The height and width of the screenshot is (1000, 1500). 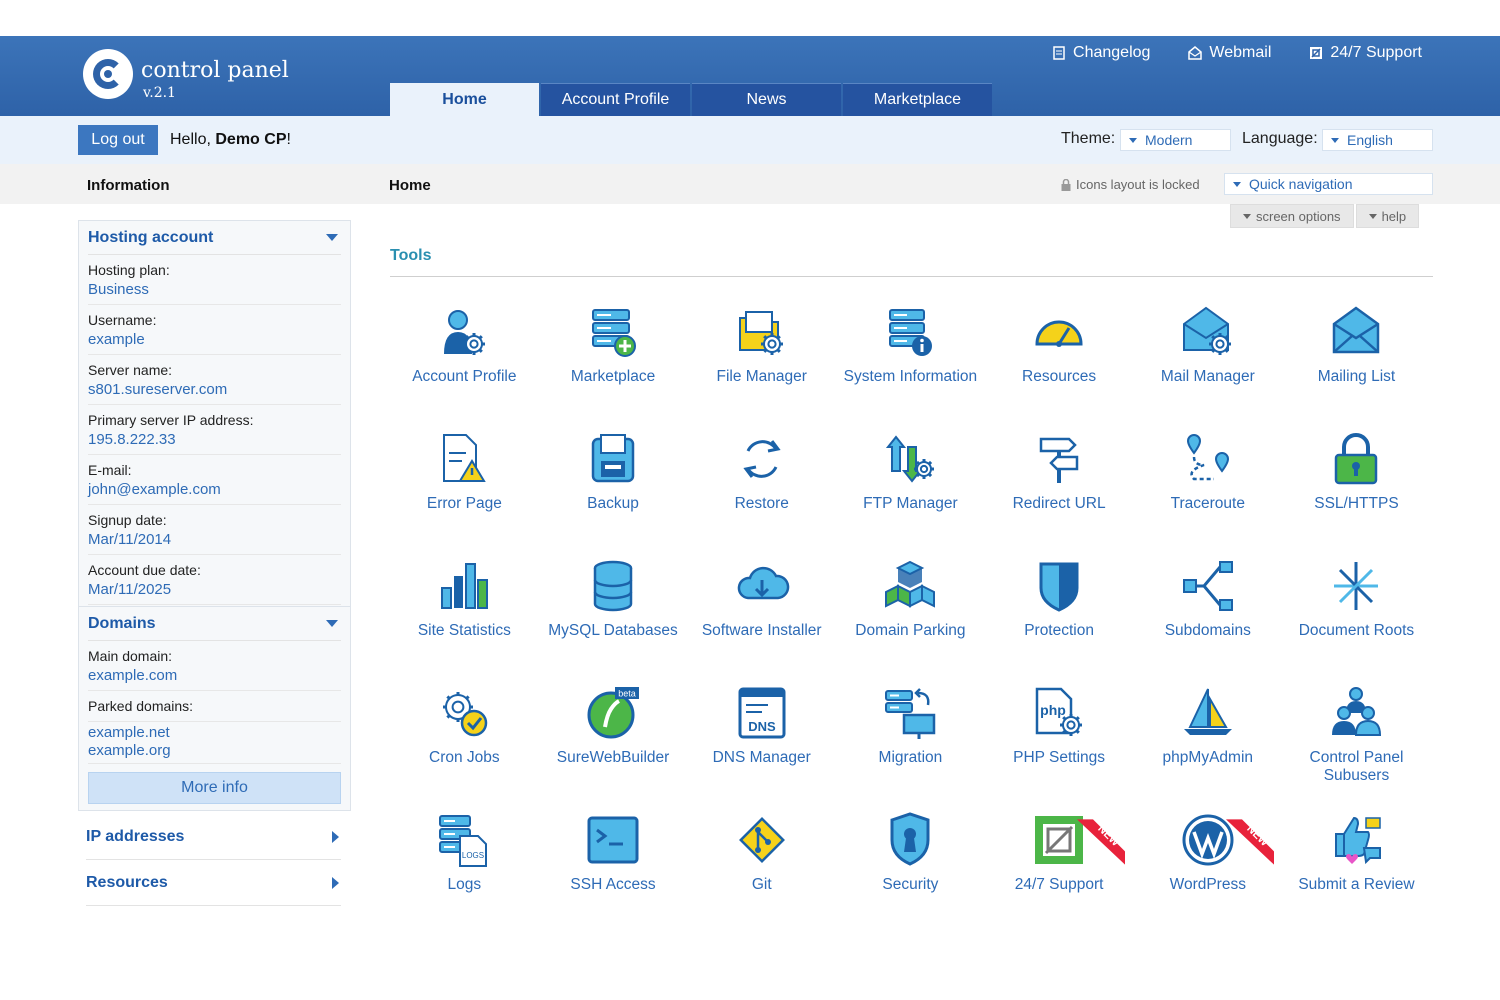 What do you see at coordinates (1059, 617) in the screenshot?
I see `tool-protection: Protection` at bounding box center [1059, 617].